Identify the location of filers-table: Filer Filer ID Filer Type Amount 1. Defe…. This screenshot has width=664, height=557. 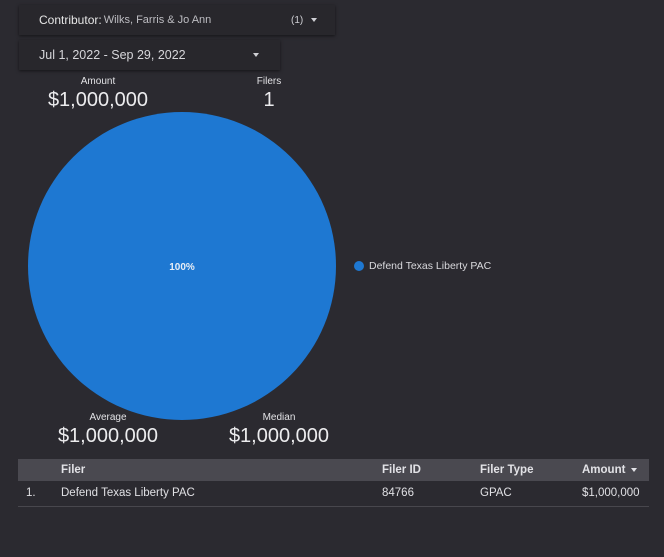
(333, 483).